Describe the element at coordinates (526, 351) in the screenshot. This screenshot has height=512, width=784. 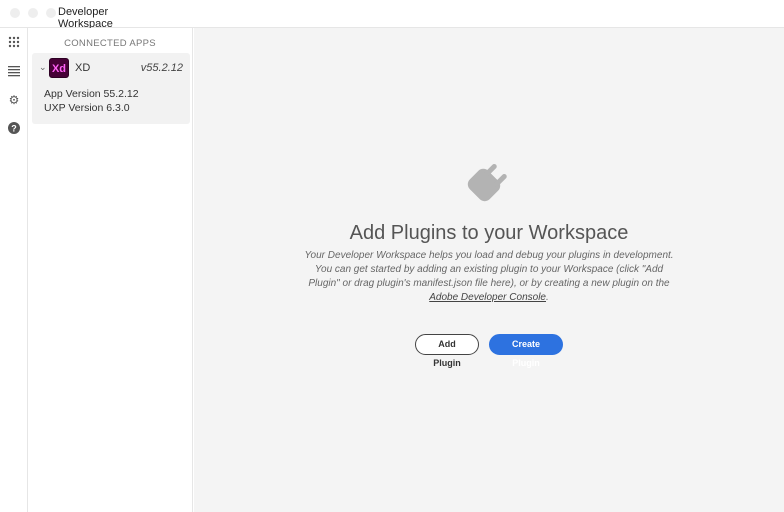
I see `create-plugin-button: Create Plugin` at that location.